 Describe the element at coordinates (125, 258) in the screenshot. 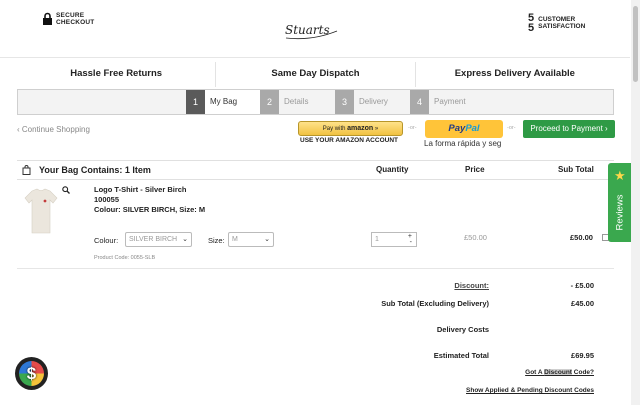

I see `product-code: Product Code: 0055-SLB` at that location.